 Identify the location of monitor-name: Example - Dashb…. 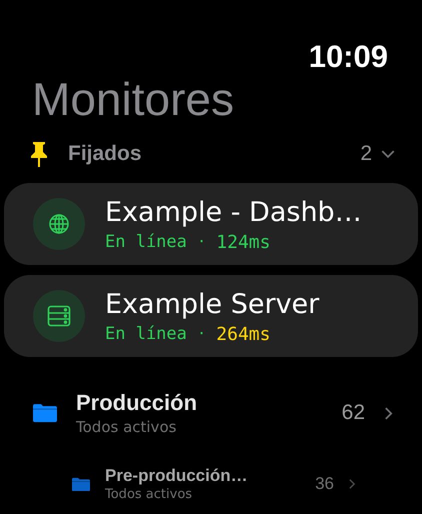
(233, 213).